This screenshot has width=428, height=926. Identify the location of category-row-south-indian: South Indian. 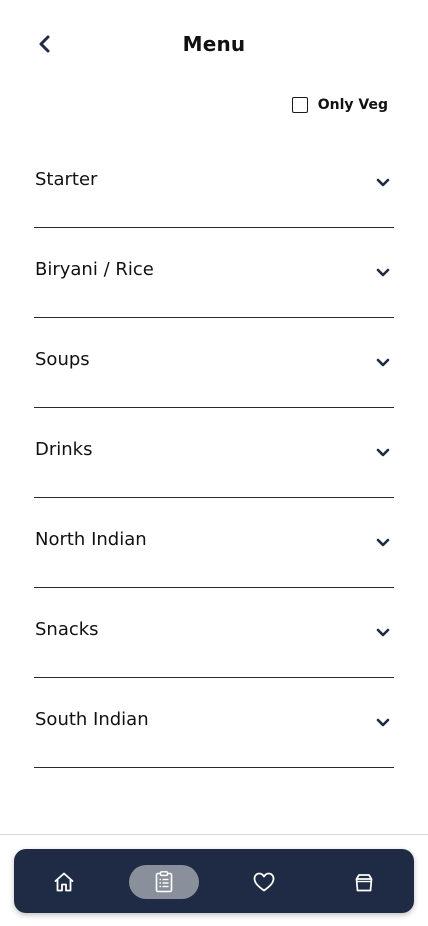
(214, 723).